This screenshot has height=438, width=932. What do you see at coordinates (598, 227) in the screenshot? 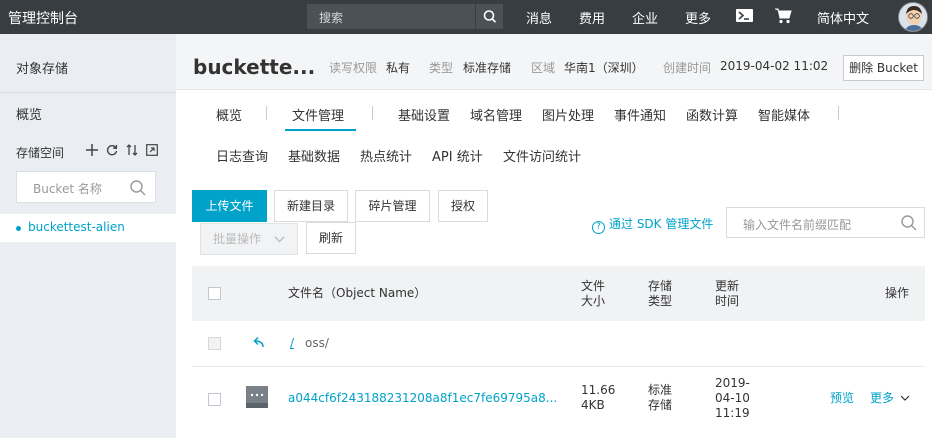
I see `help-icon: ?` at bounding box center [598, 227].